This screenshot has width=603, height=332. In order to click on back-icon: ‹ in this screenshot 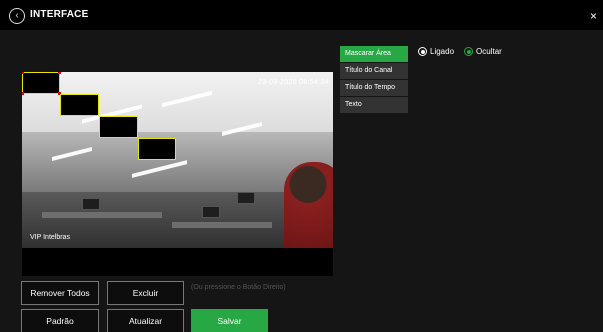, I will do `click(17, 16)`.